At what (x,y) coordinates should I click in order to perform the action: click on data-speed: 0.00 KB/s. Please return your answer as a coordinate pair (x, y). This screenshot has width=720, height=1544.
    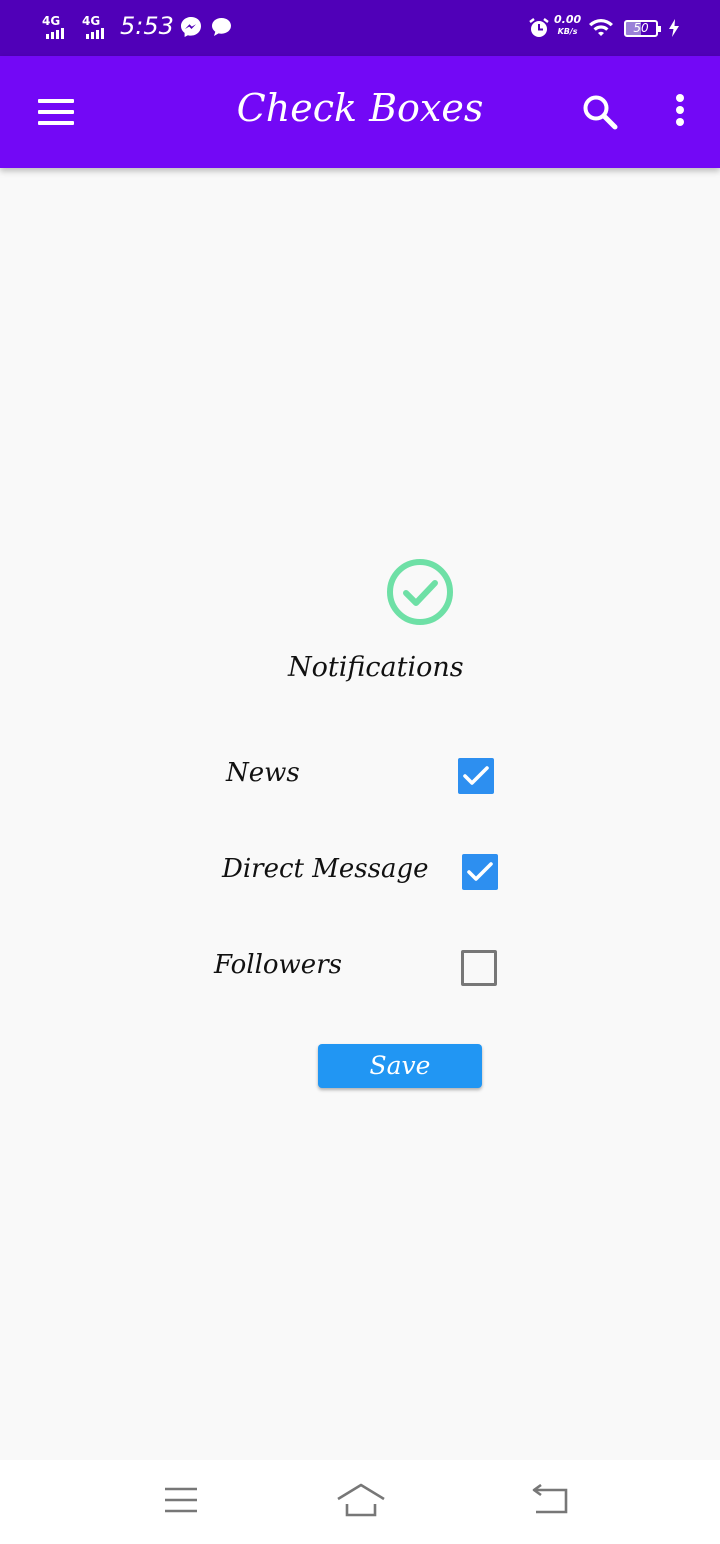
    Looking at the image, I should click on (567, 26).